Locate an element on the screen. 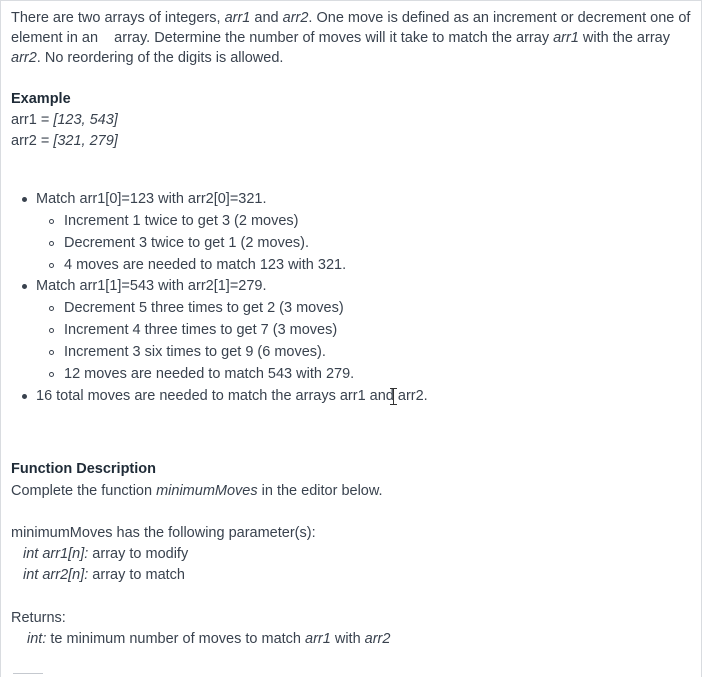 This screenshot has width=704, height=677. returns-heading: Returns: is located at coordinates (38, 618).